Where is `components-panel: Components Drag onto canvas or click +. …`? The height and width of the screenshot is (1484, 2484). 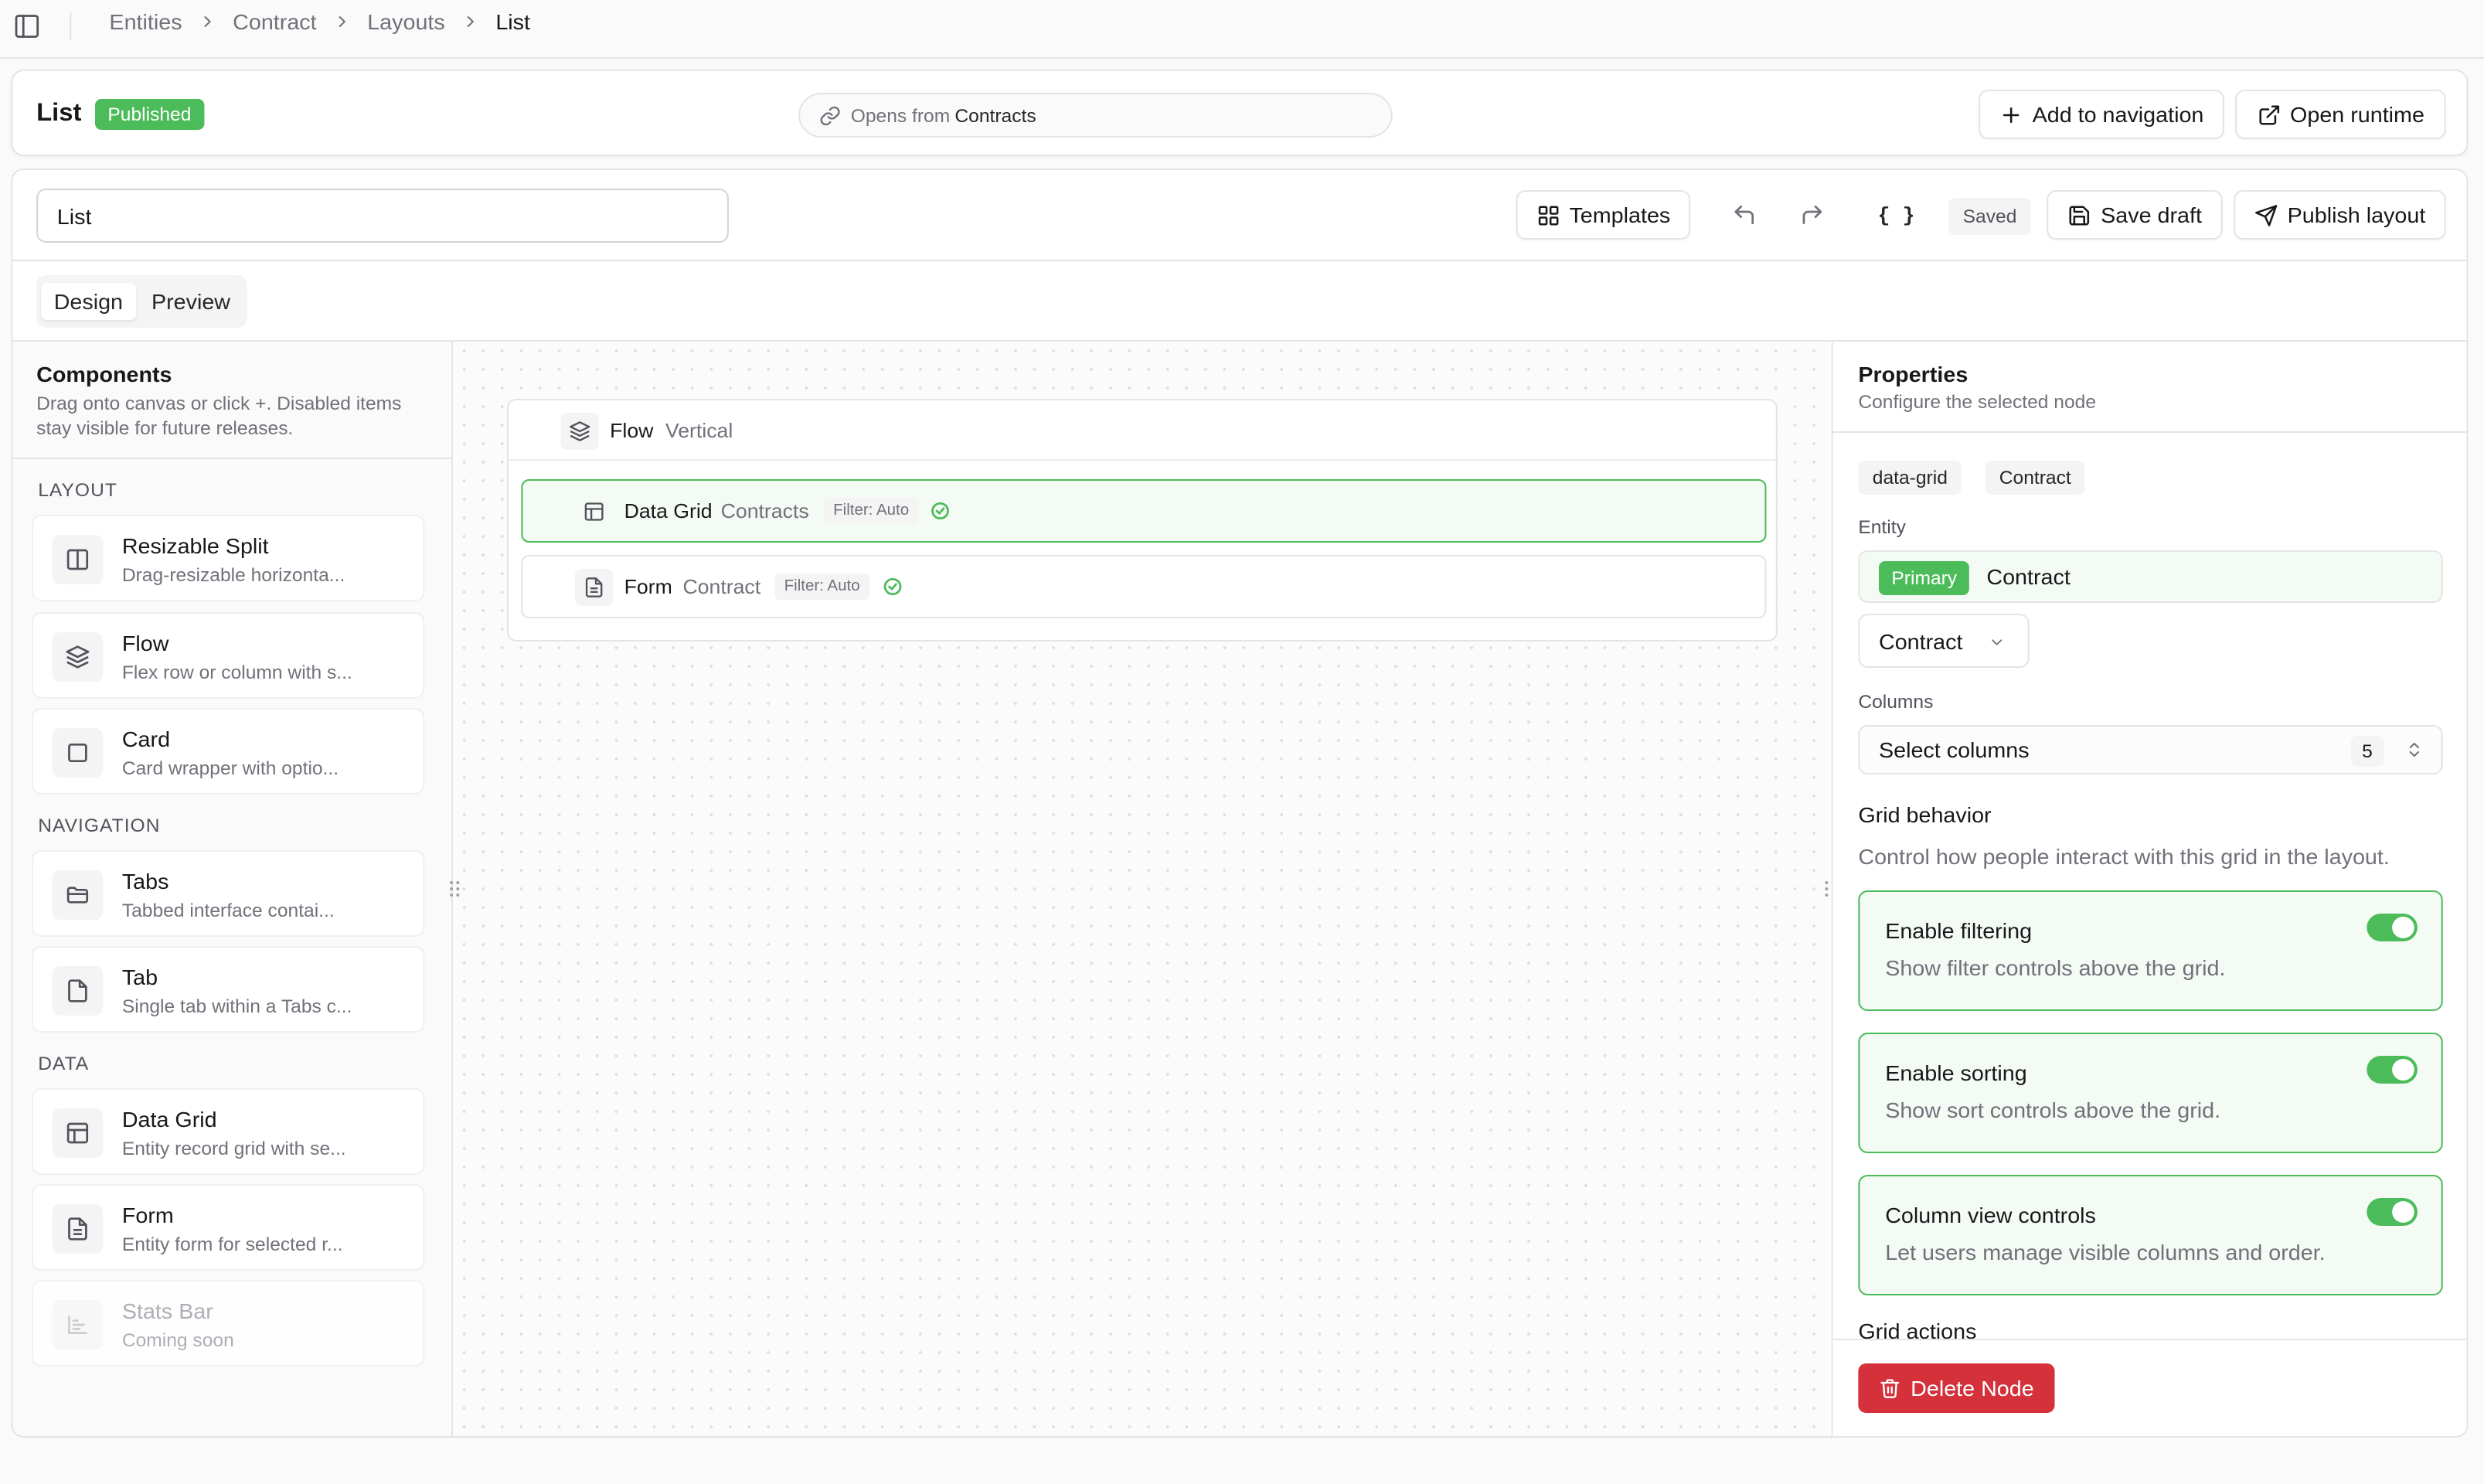
components-panel: Components Drag onto canvas or click +. … is located at coordinates (233, 889).